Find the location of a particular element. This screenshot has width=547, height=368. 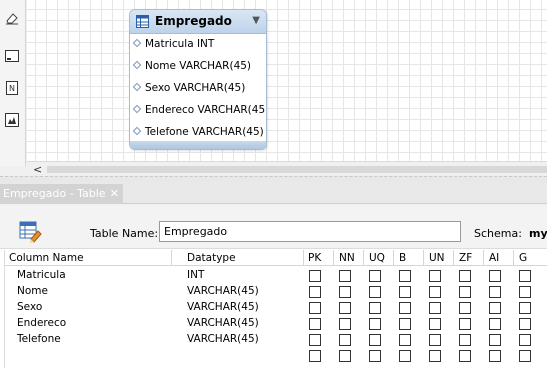

datatype-cell: INT is located at coordinates (195, 275).